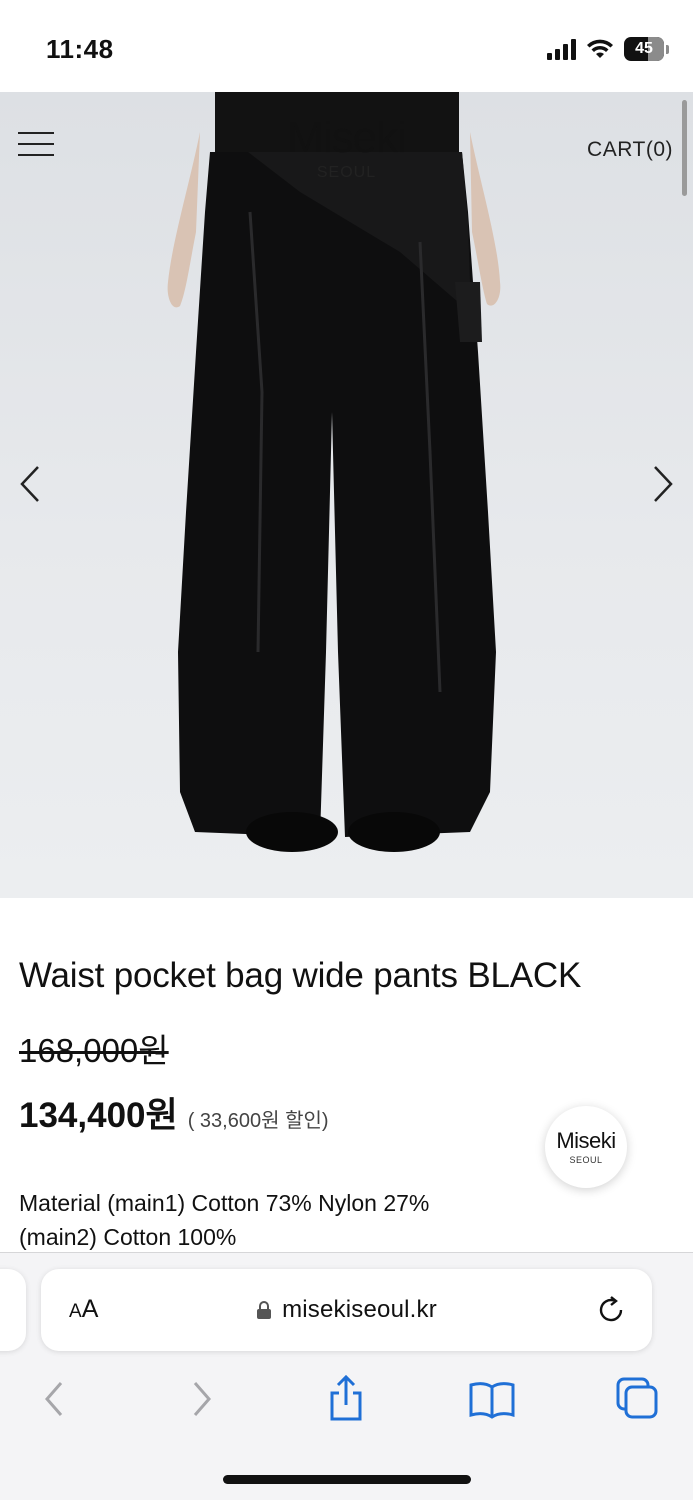 The image size is (693, 1500). I want to click on battery-icon: 45, so click(644, 49).